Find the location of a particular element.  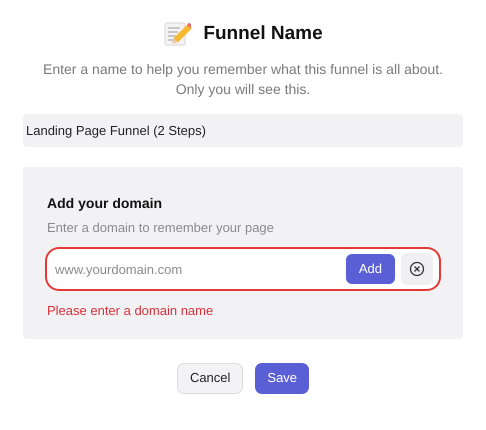

panel-heading: Add your domain is located at coordinates (105, 203).